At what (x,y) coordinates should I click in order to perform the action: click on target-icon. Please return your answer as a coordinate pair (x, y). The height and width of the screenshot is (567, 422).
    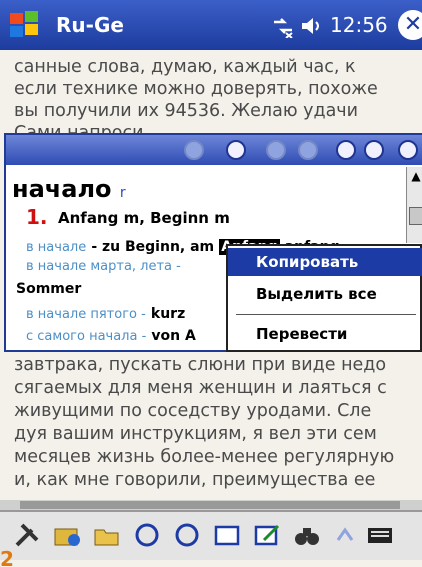
    Looking at the image, I should click on (236, 150).